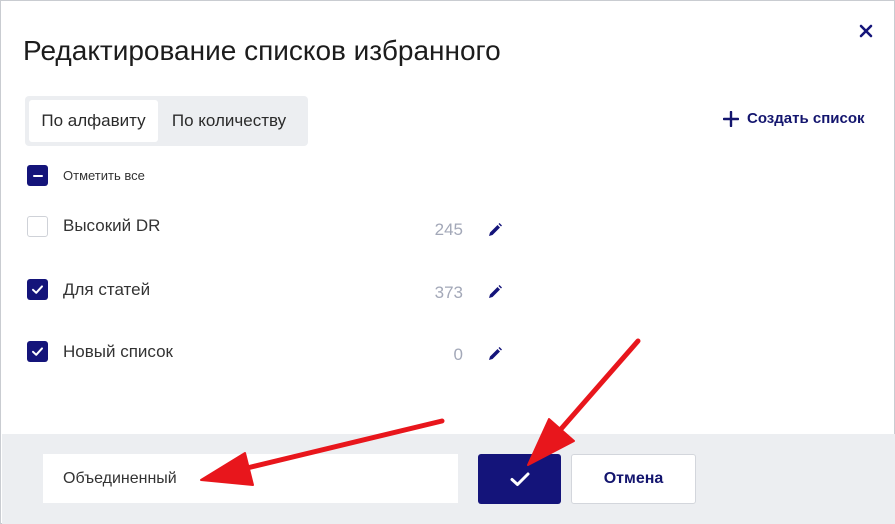 This screenshot has width=895, height=524. Describe the element at coordinates (118, 351) in the screenshot. I see `list-name: Новый список` at that location.